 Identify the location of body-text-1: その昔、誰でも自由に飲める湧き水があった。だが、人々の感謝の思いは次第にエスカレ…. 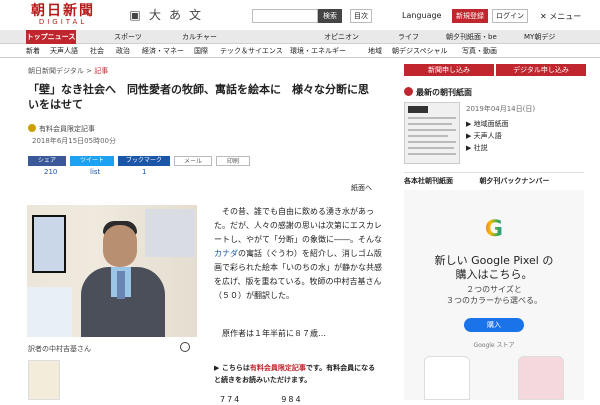
(298, 225).